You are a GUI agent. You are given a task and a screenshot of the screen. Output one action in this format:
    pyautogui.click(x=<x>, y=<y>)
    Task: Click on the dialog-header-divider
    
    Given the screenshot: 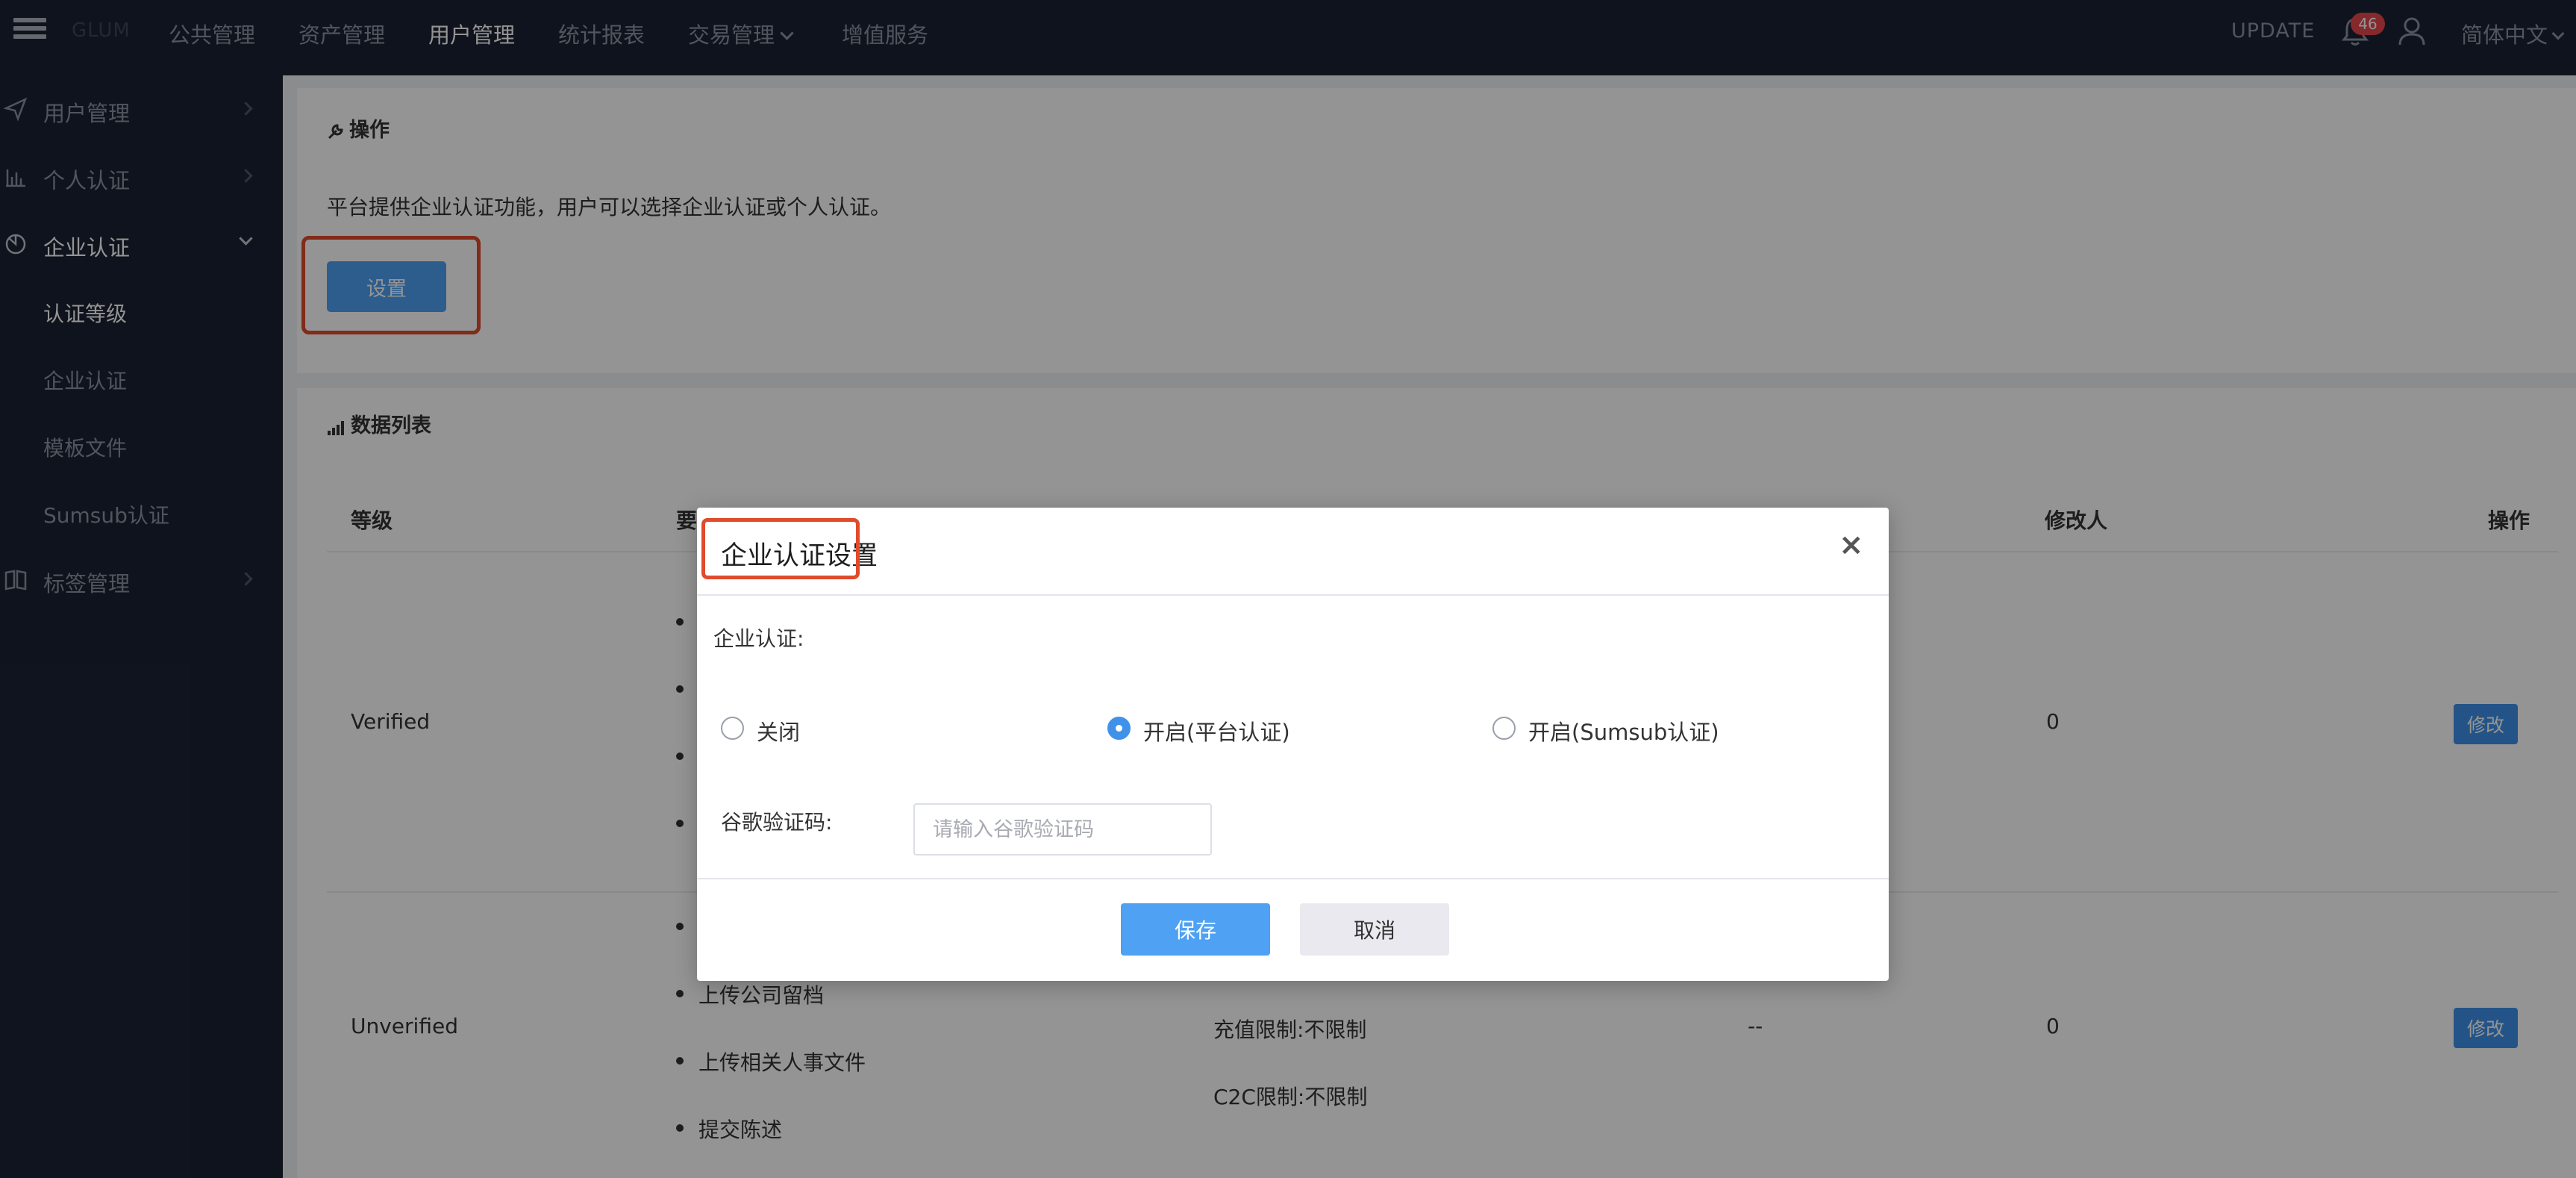 What is the action you would take?
    pyautogui.click(x=1293, y=595)
    